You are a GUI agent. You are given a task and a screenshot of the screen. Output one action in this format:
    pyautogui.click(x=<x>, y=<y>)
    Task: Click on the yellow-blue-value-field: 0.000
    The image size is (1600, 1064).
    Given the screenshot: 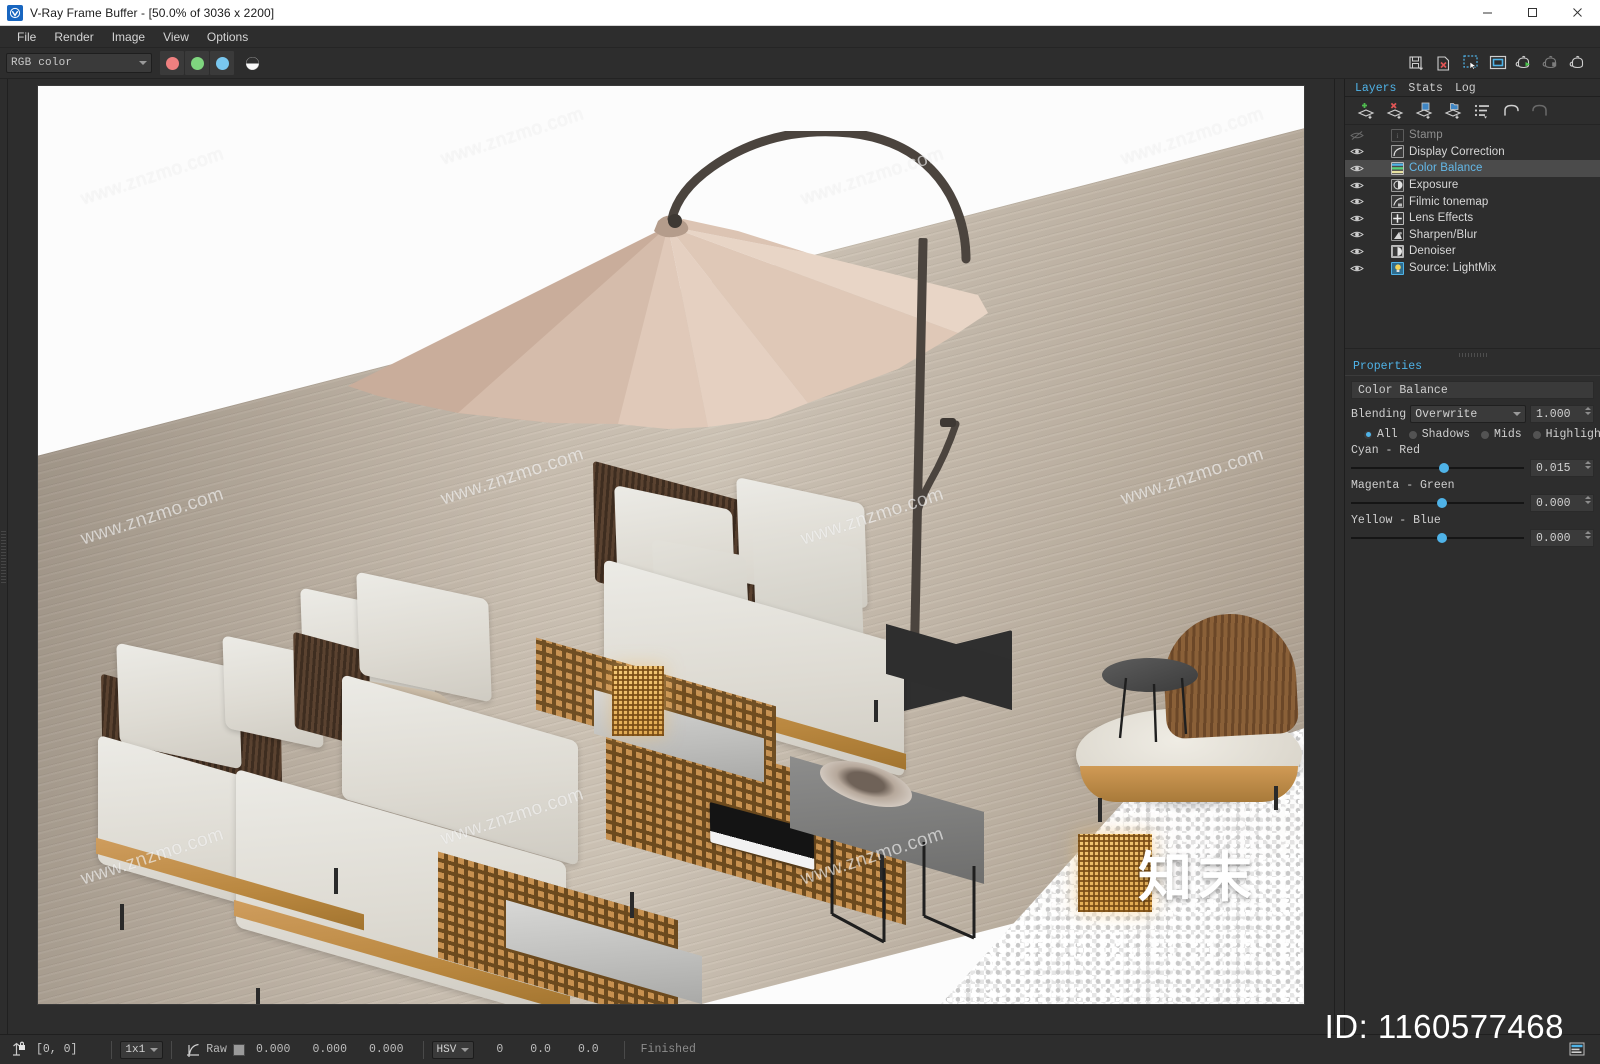 What is the action you would take?
    pyautogui.click(x=1562, y=538)
    